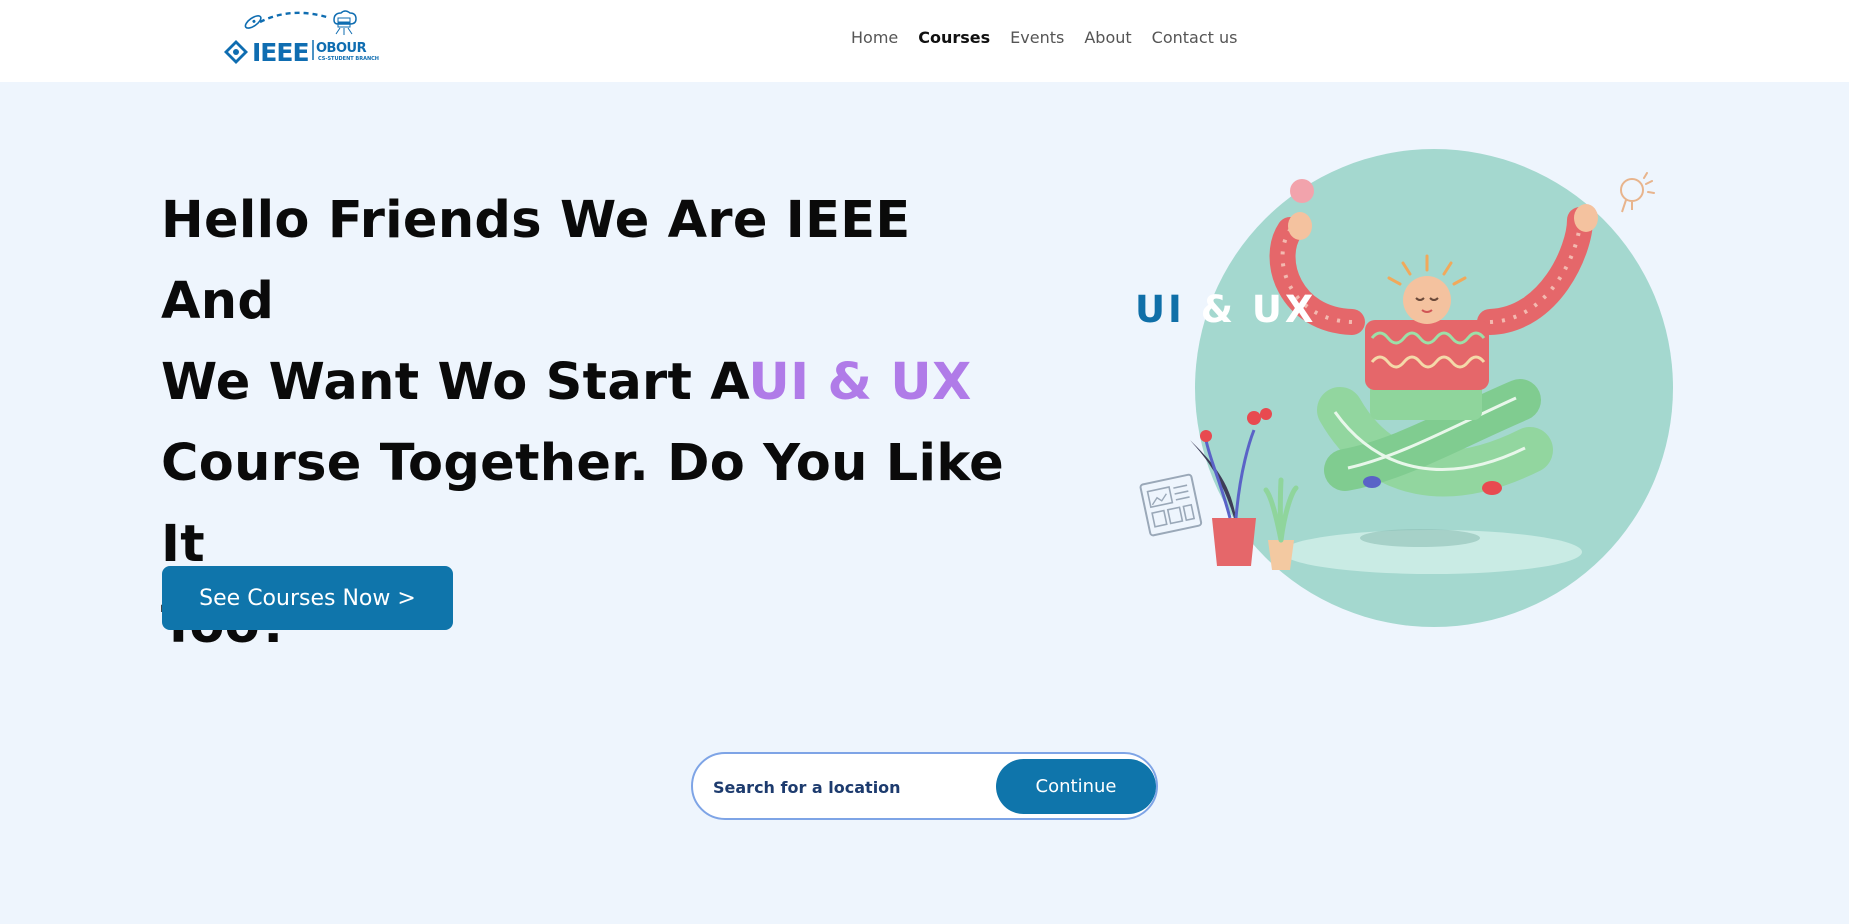 The image size is (1849, 924). I want to click on nav-link-courses: Courses, so click(954, 37).